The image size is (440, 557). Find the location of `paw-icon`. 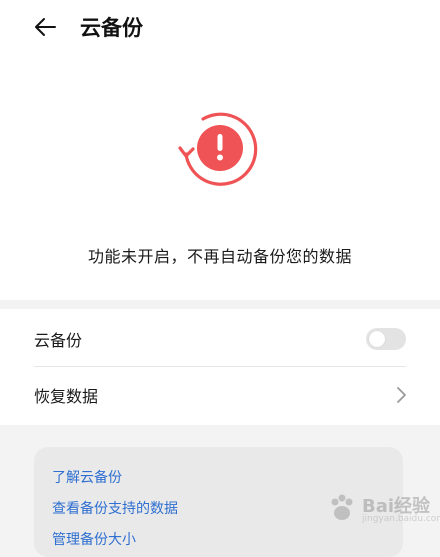

paw-icon is located at coordinates (342, 507).